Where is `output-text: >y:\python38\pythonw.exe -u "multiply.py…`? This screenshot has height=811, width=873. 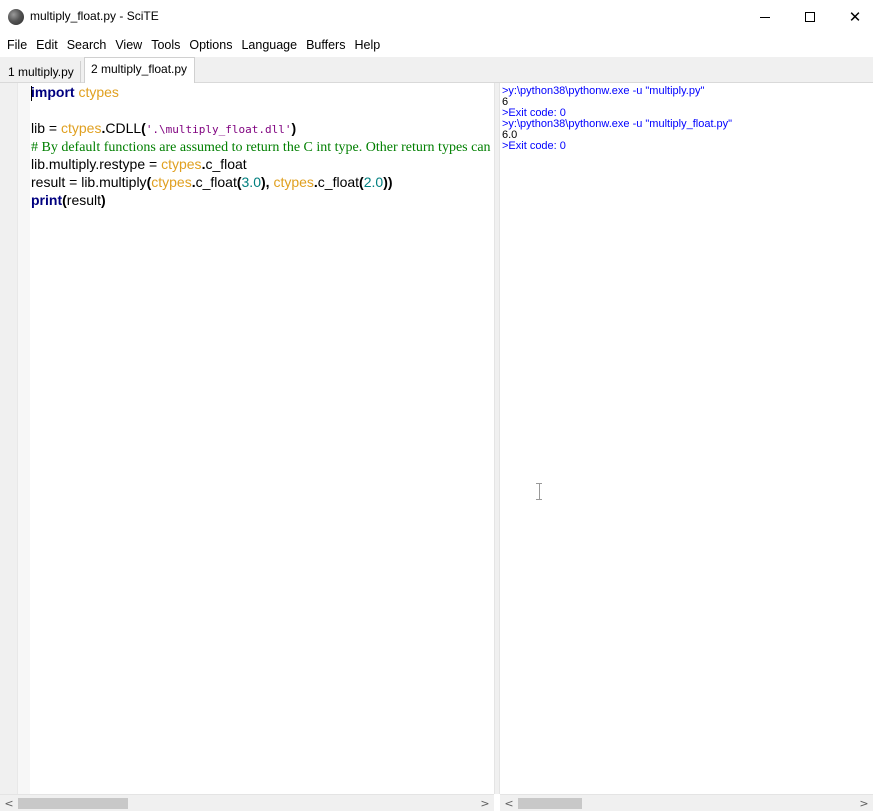
output-text: >y:\python38\pythonw.exe -u "multiply.py… is located at coordinates (686, 117).